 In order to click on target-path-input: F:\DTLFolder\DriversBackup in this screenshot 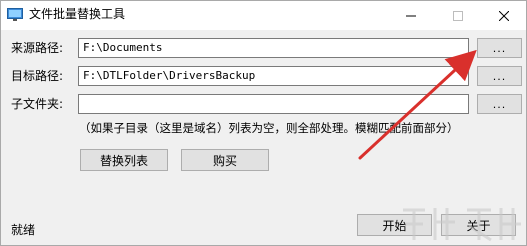, I will do `click(273, 76)`.